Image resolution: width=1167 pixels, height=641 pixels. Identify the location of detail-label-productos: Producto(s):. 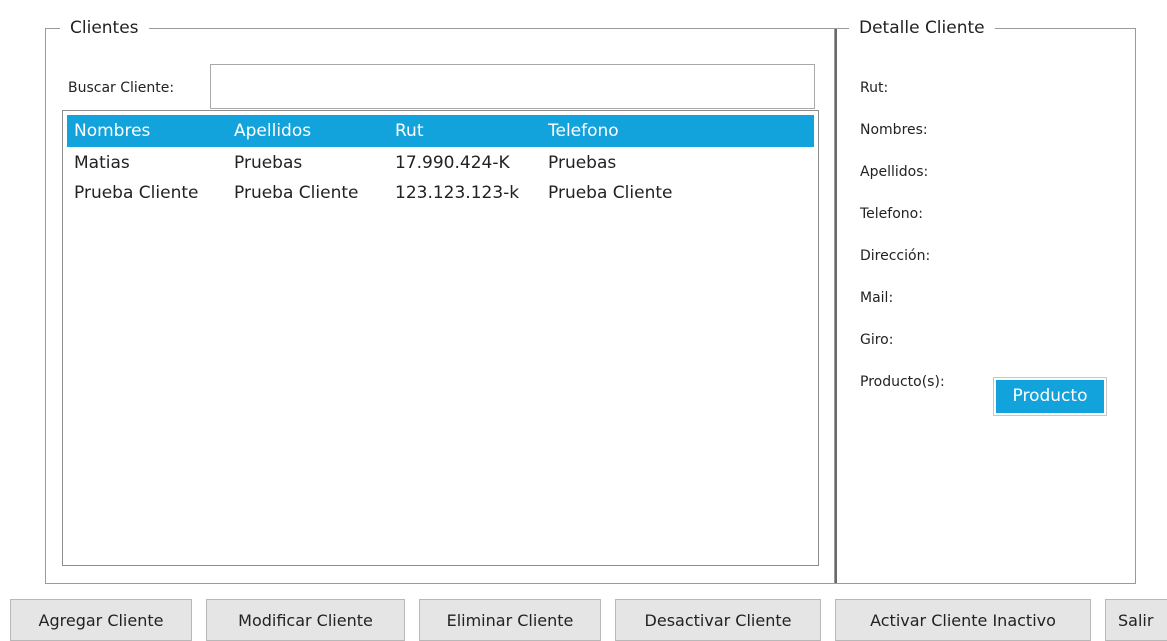
(902, 382).